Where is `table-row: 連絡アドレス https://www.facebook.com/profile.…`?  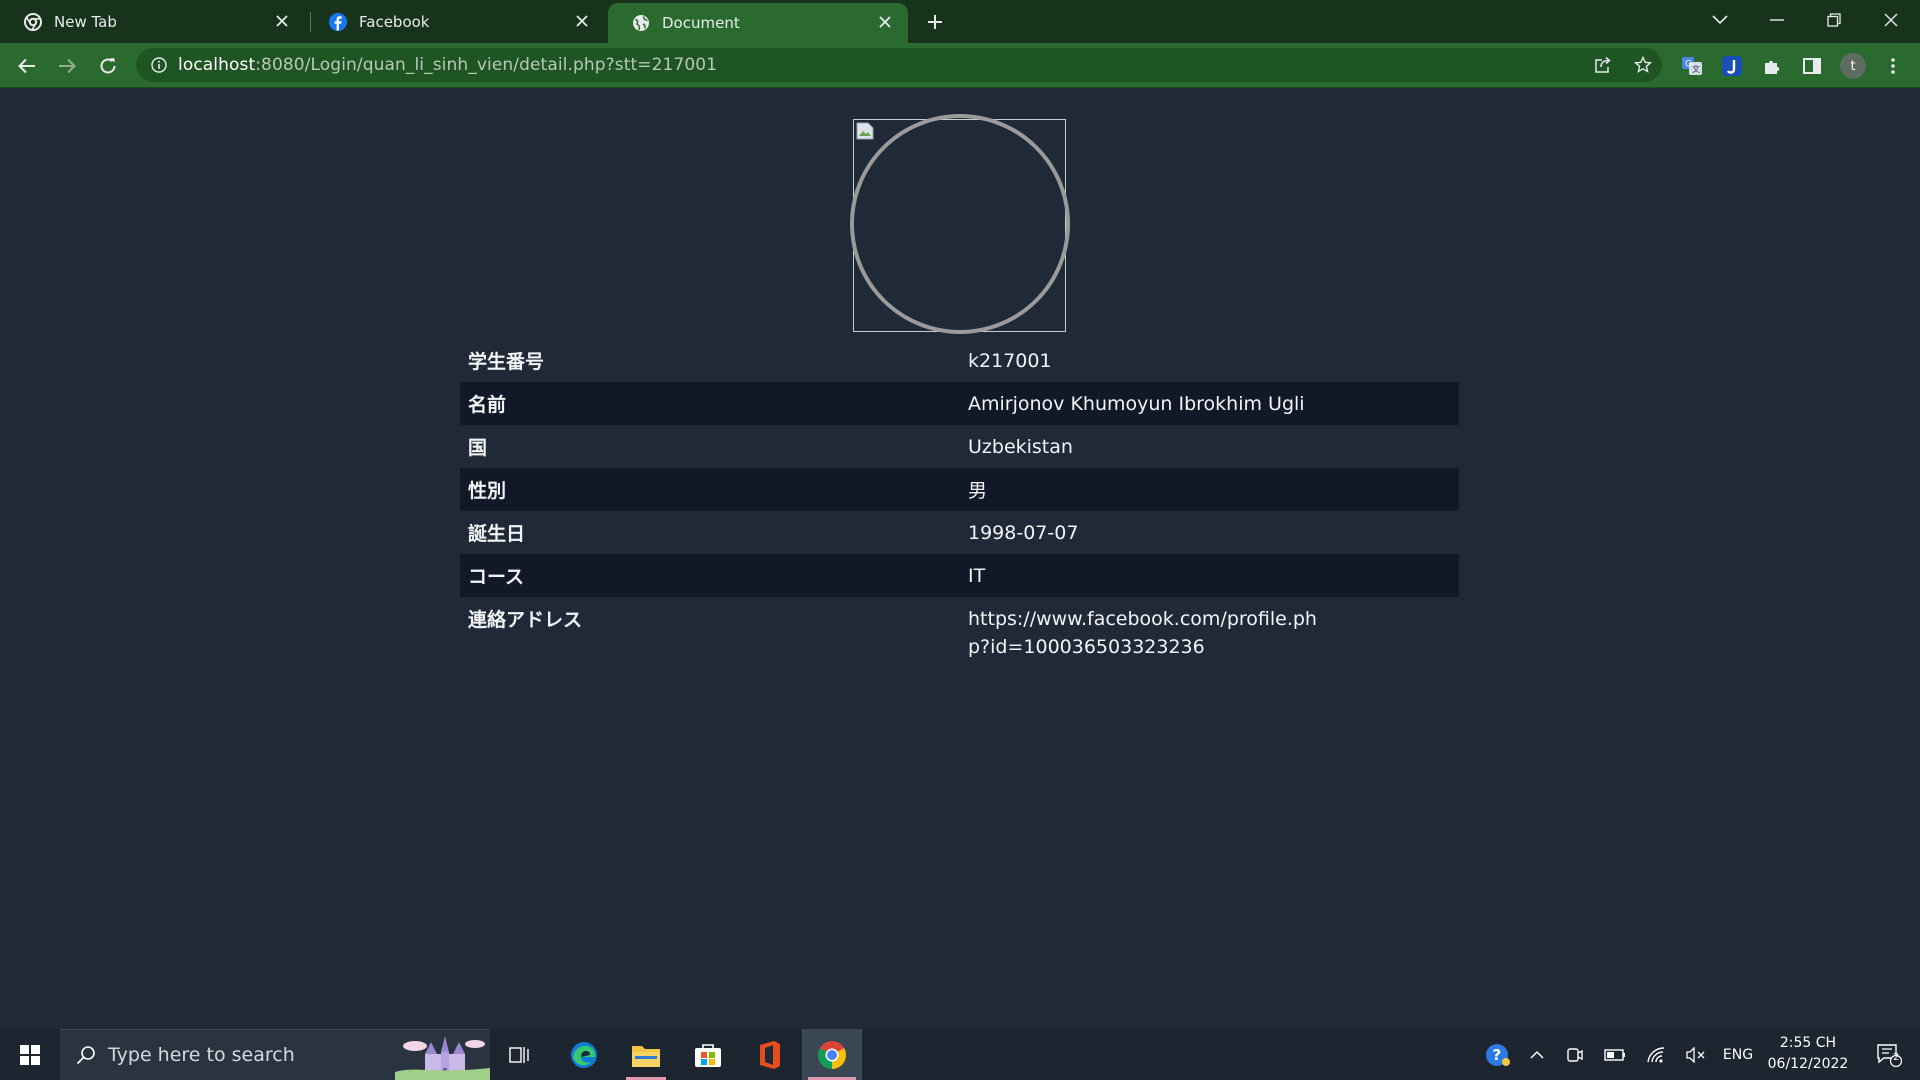
table-row: 連絡アドレス https://www.facebook.com/profile.… is located at coordinates (959, 632).